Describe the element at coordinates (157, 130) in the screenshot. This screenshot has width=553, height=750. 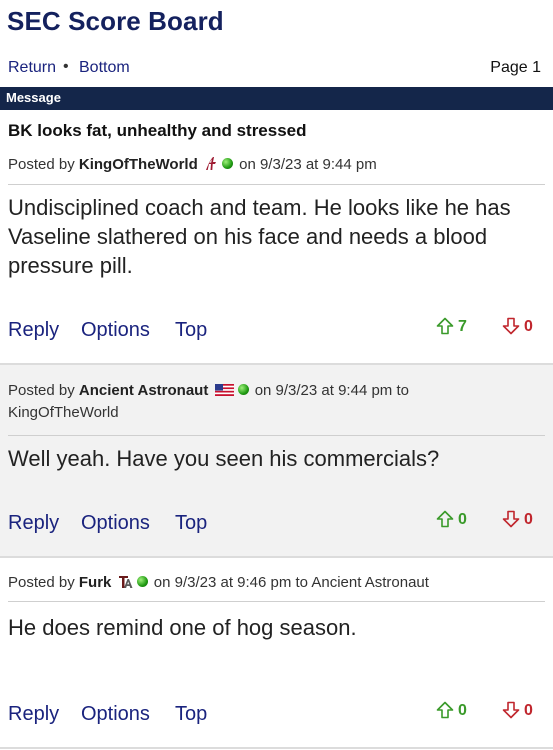
I see `thread-title: BK looks fat, unhealthy and stressed` at that location.